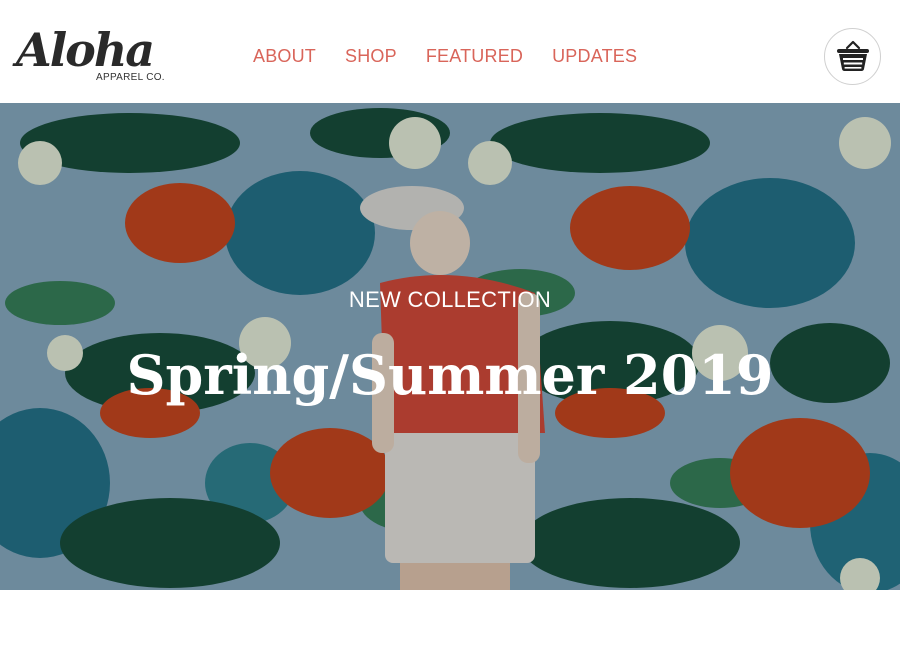 The width and height of the screenshot is (900, 658). I want to click on hero-title: Spring/Summer 2019, so click(450, 375).